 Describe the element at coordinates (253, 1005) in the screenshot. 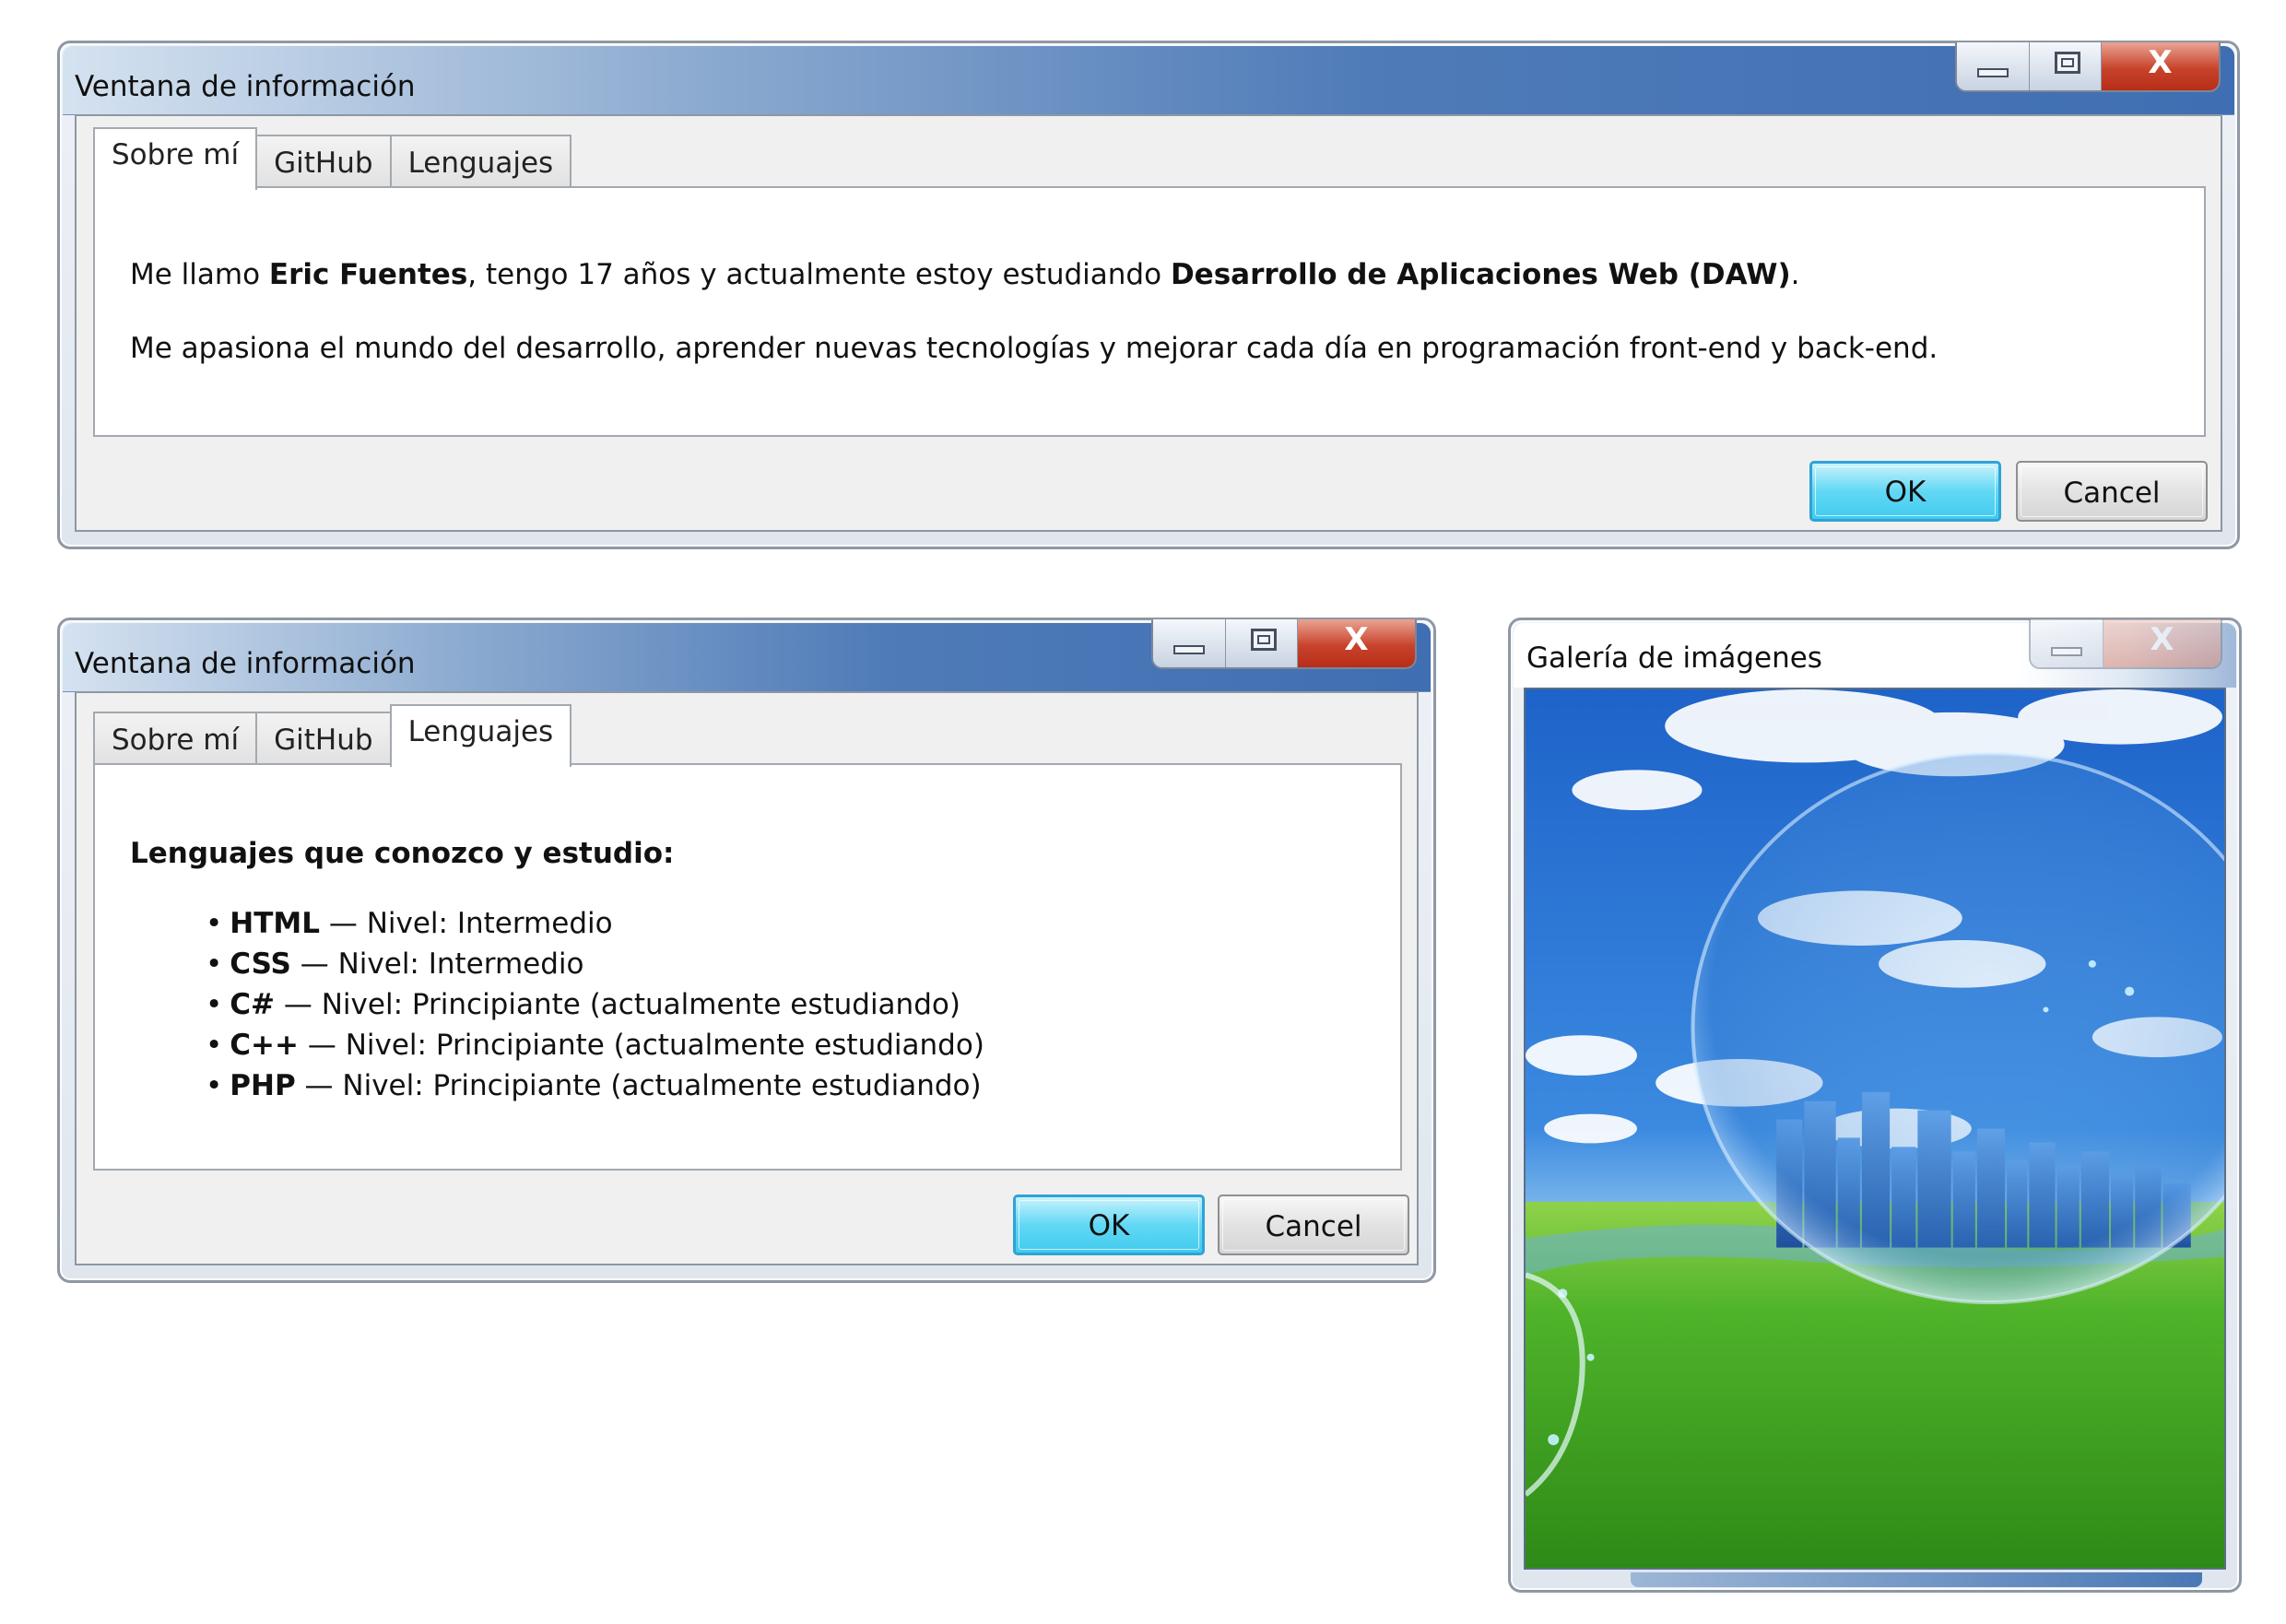

I see `language-name: C#` at that location.